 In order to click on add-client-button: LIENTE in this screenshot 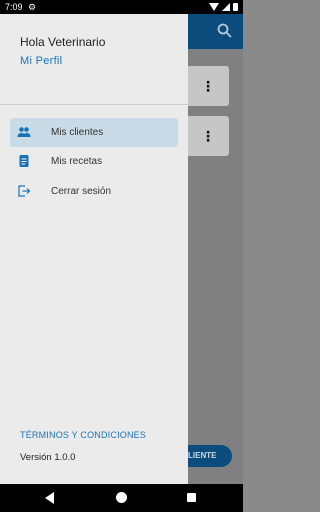, I will do `click(210, 456)`.